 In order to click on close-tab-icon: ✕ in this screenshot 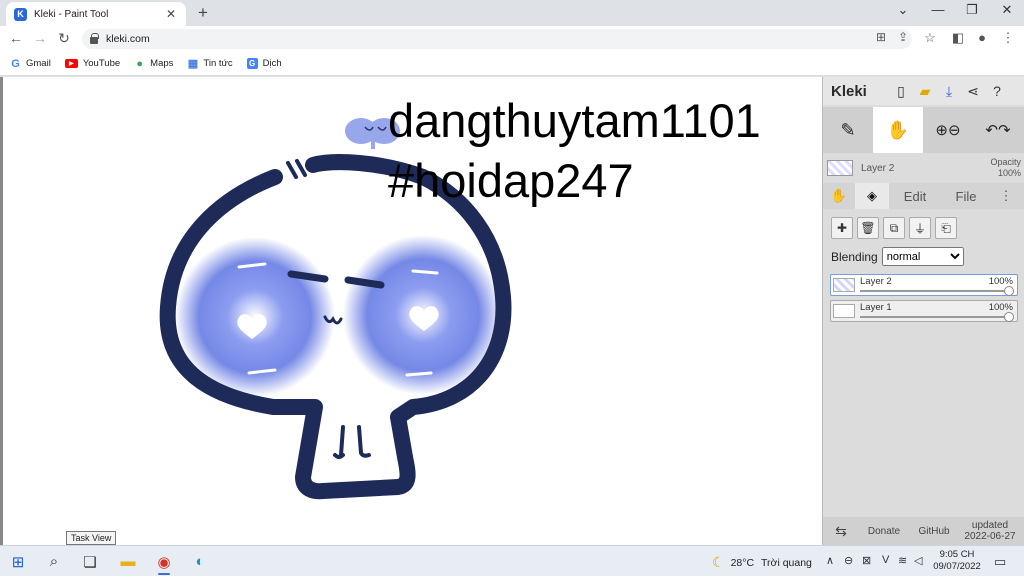, I will do `click(171, 14)`.